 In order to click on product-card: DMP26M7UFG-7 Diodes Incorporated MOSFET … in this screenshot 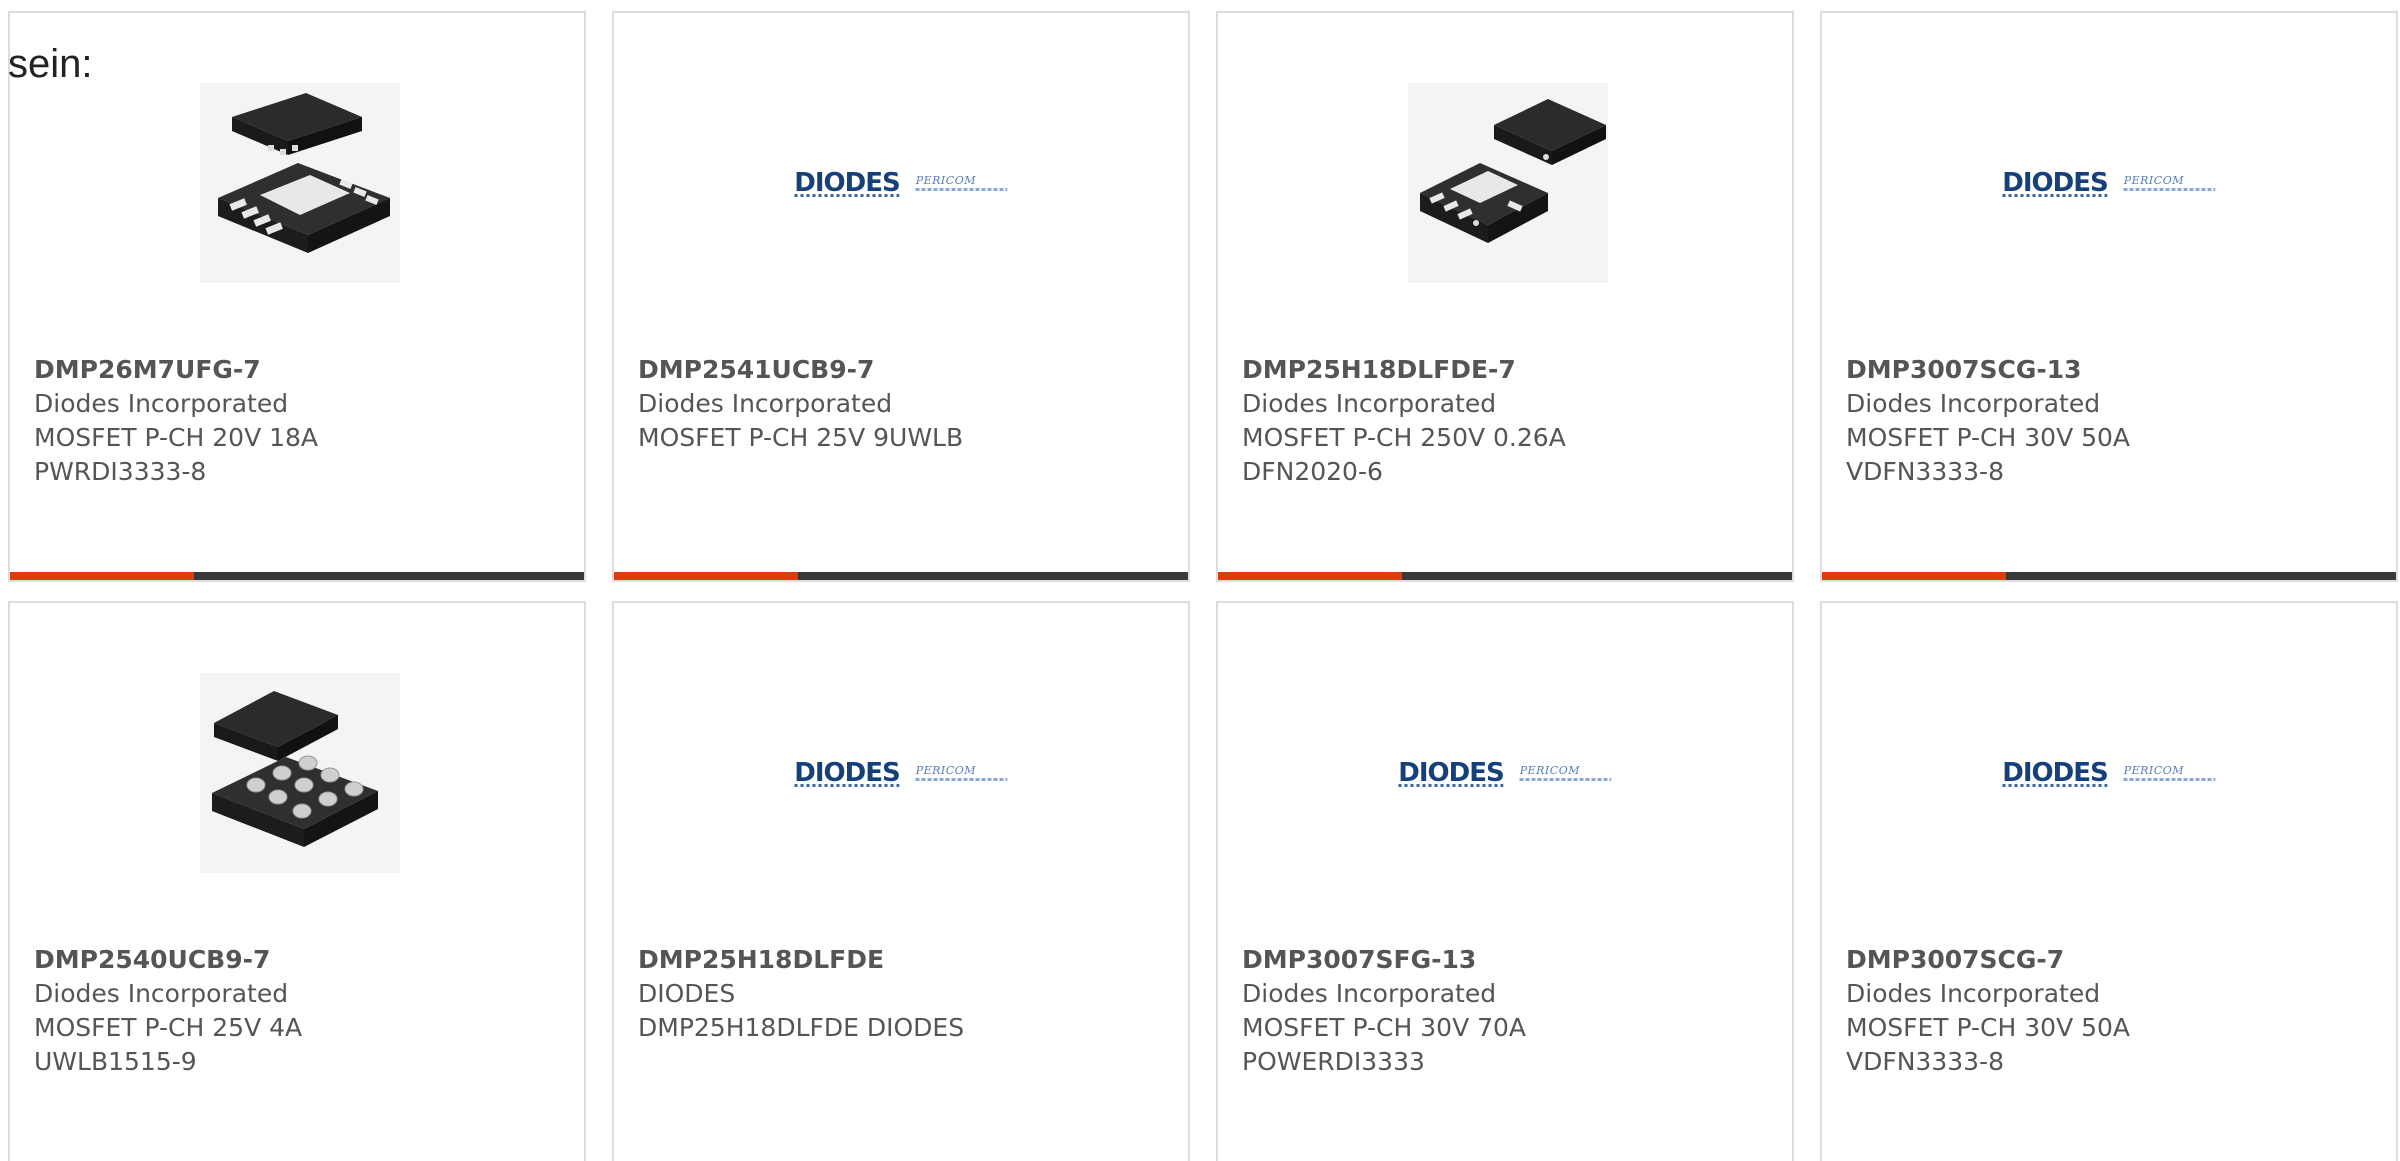, I will do `click(297, 296)`.